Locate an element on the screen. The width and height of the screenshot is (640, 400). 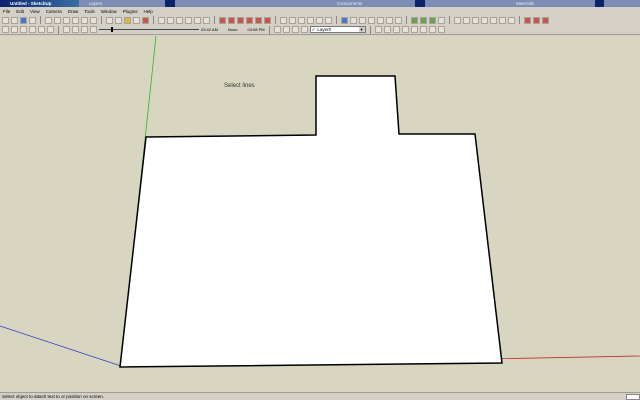
chevron-down-icon: ▼ is located at coordinates (361, 29).